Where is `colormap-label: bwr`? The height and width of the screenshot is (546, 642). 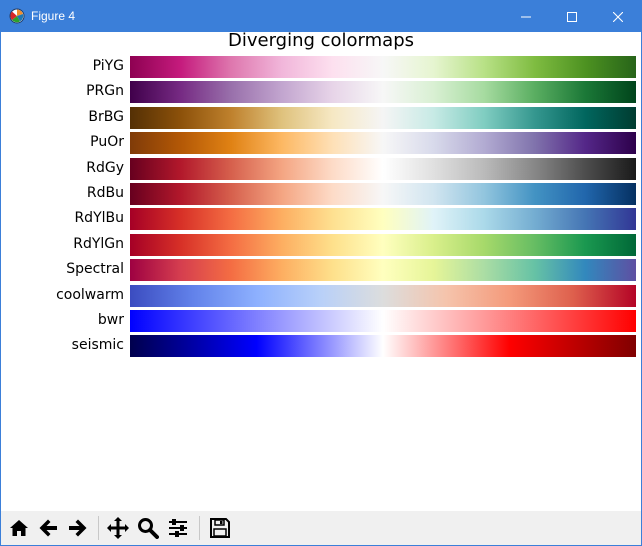 colormap-label: bwr is located at coordinates (110, 320).